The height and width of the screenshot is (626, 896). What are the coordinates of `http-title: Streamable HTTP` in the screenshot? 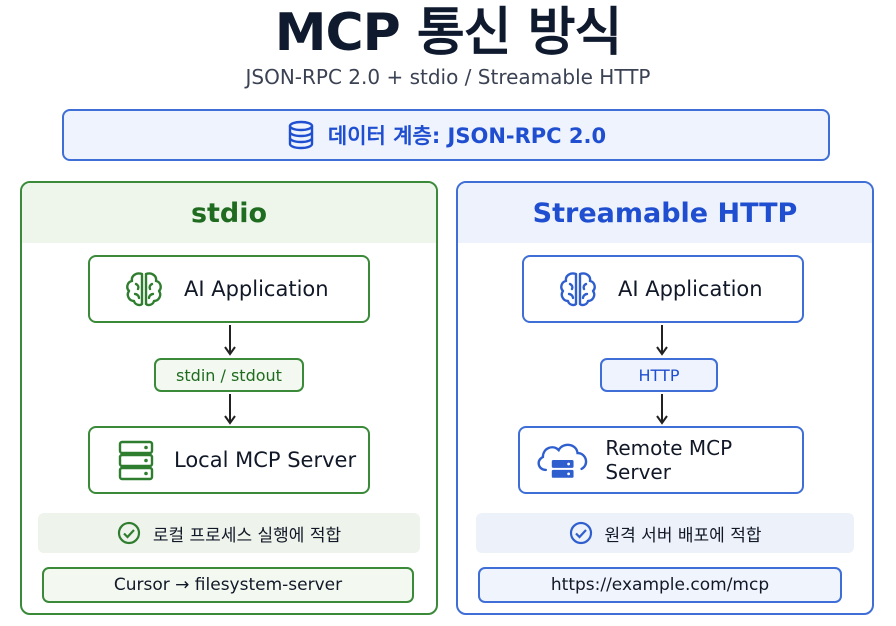 It's located at (665, 213).